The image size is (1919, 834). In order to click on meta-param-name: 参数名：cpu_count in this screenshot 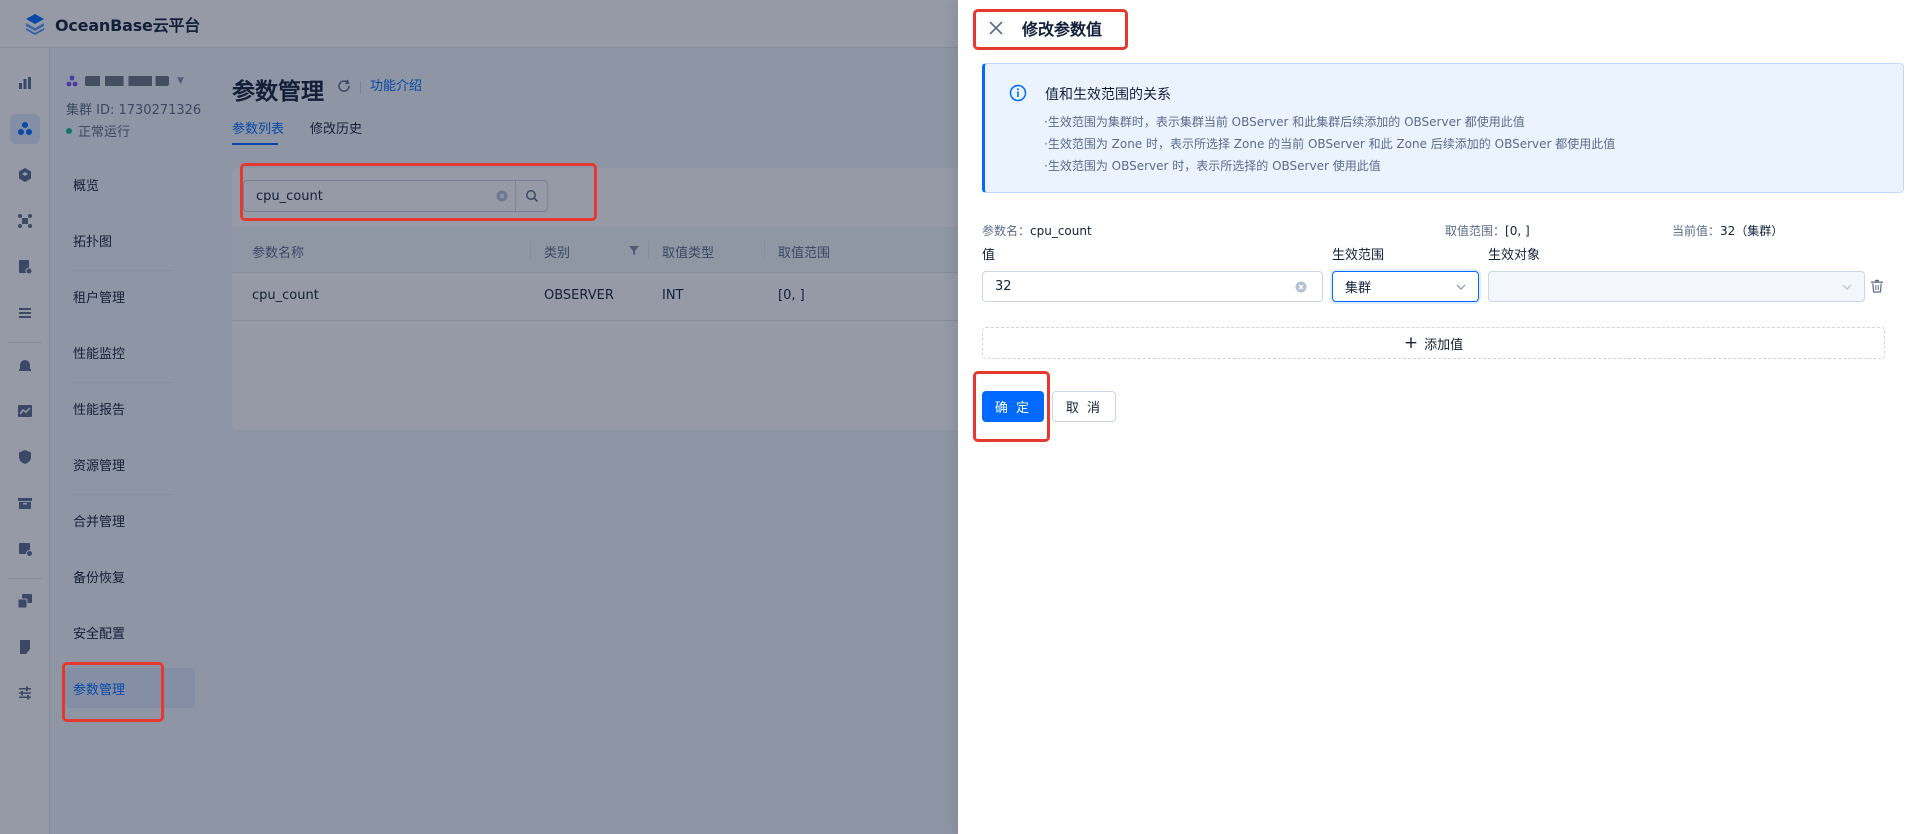, I will do `click(1037, 231)`.